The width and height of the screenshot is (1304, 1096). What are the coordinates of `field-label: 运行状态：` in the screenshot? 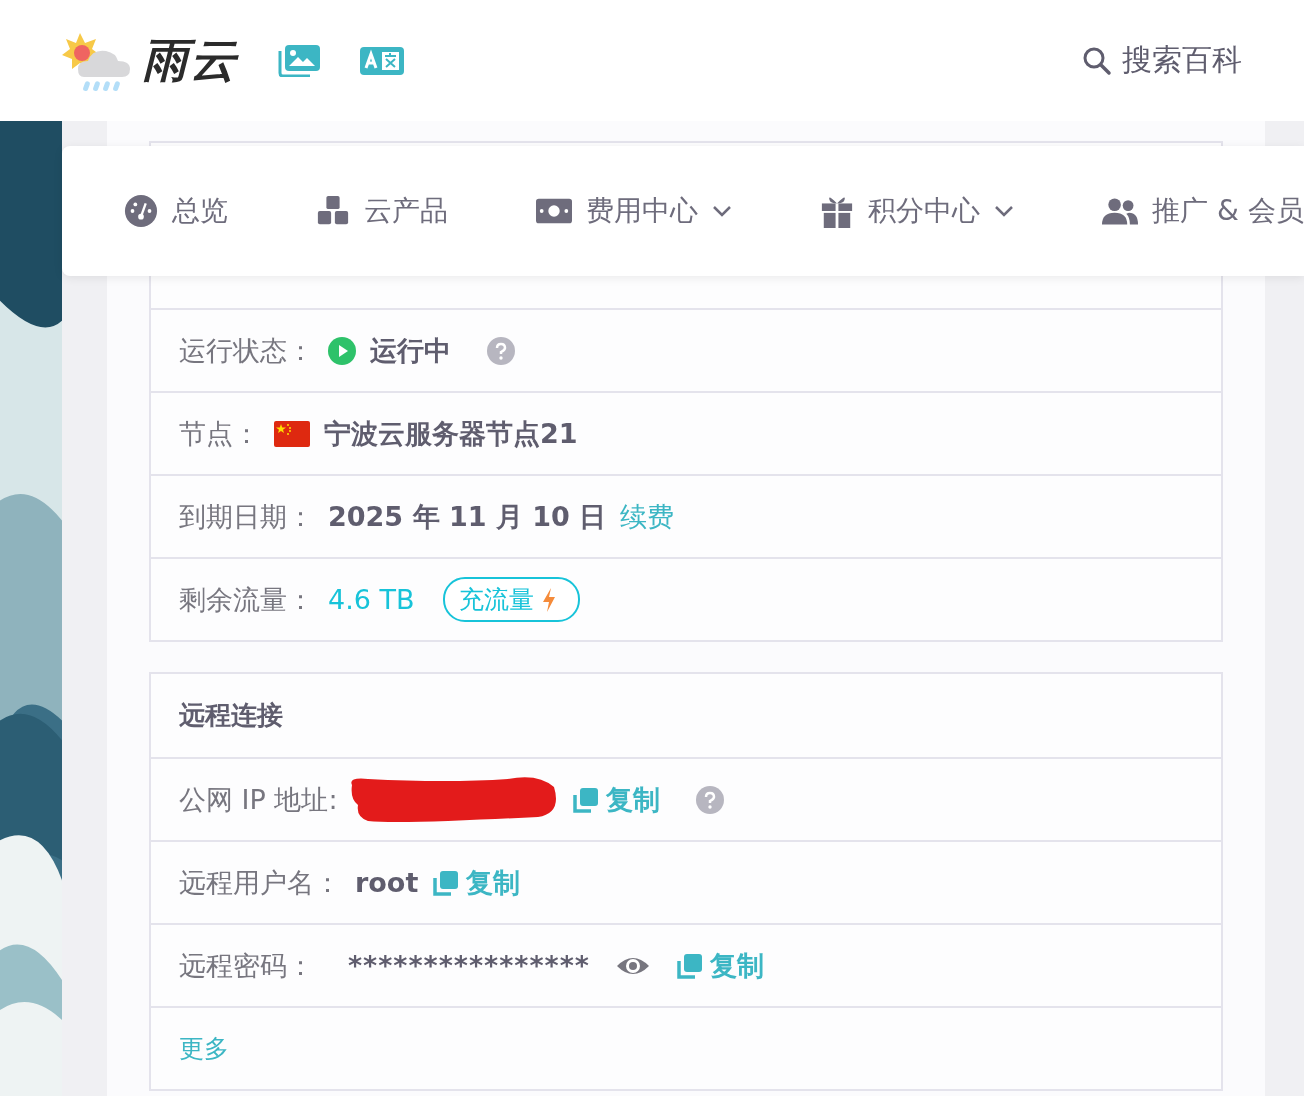 It's located at (246, 350).